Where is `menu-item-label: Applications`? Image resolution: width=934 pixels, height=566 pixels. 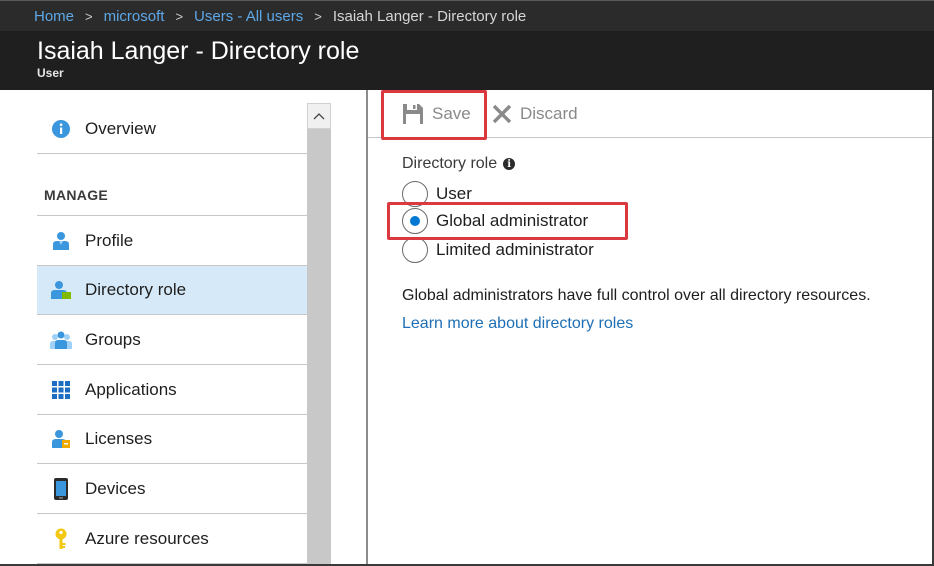
menu-item-label: Applications is located at coordinates (131, 389).